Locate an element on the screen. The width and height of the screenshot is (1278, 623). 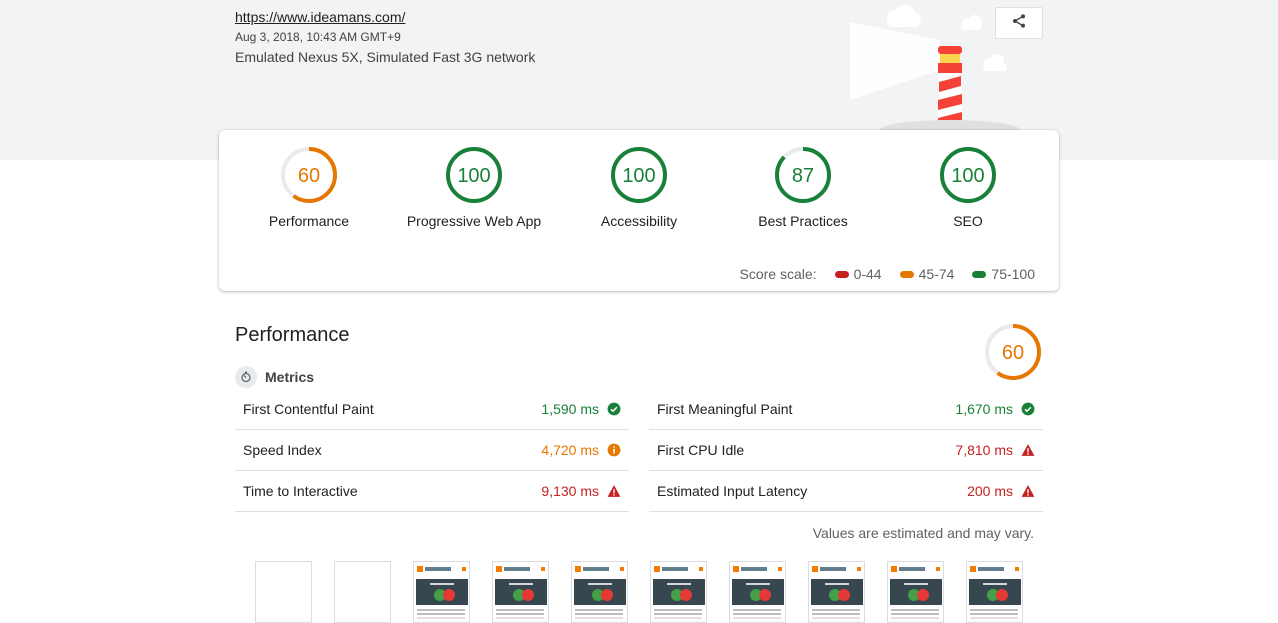
metric-value: 1,590 ms is located at coordinates (570, 409).